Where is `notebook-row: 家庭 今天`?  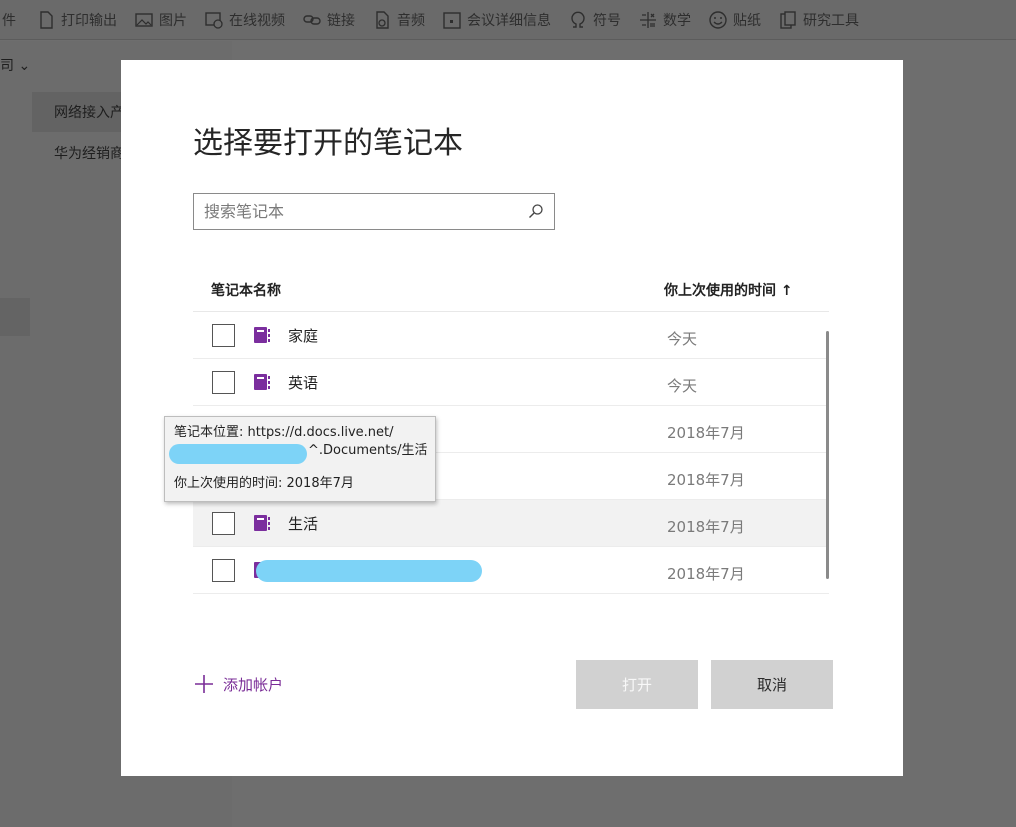
notebook-row: 家庭 今天 is located at coordinates (511, 335).